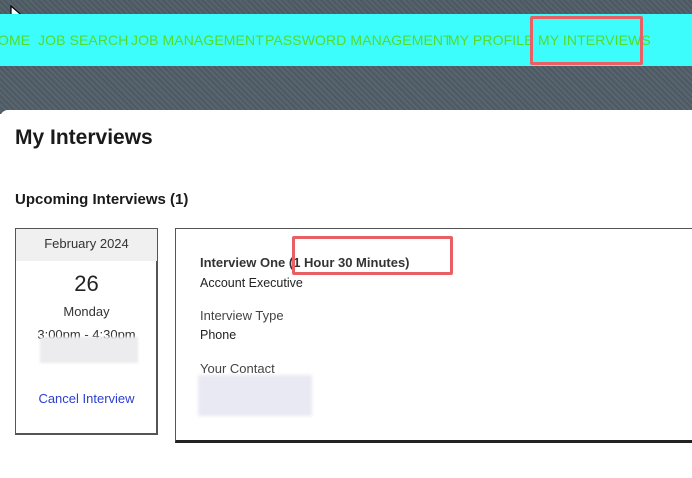 The image size is (692, 478). Describe the element at coordinates (84, 137) in the screenshot. I see `page-title: My Interviews` at that location.